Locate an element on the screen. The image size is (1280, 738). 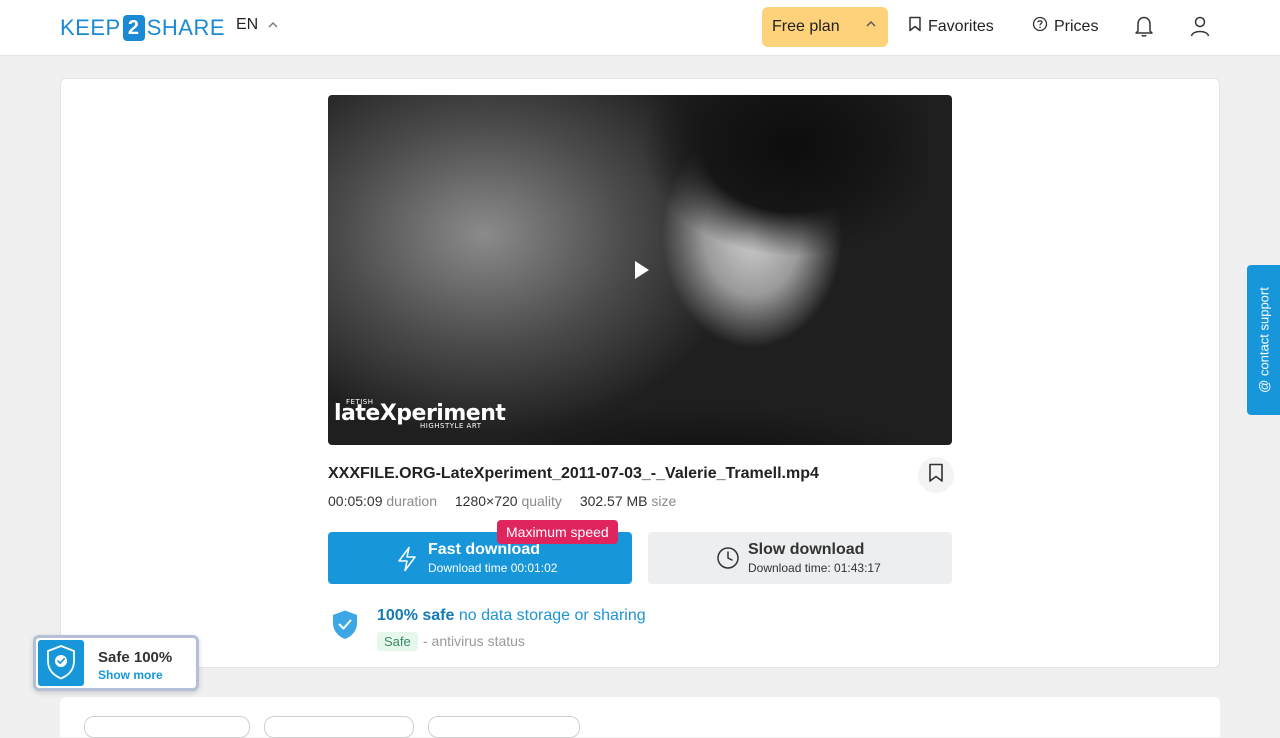
maximum-speed-badge: Maximum speed is located at coordinates (557, 532).